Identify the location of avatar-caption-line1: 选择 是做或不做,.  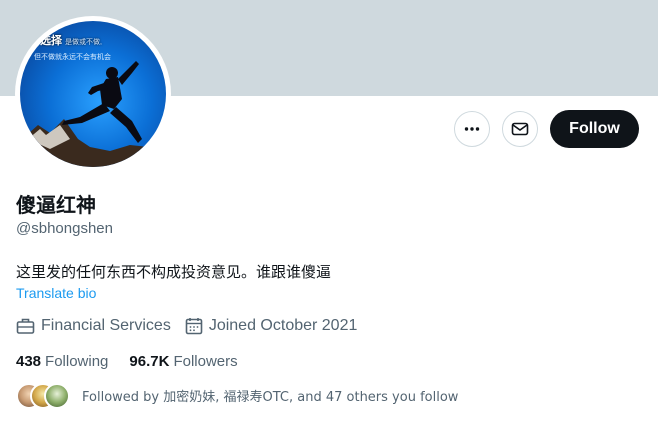
(71, 41).